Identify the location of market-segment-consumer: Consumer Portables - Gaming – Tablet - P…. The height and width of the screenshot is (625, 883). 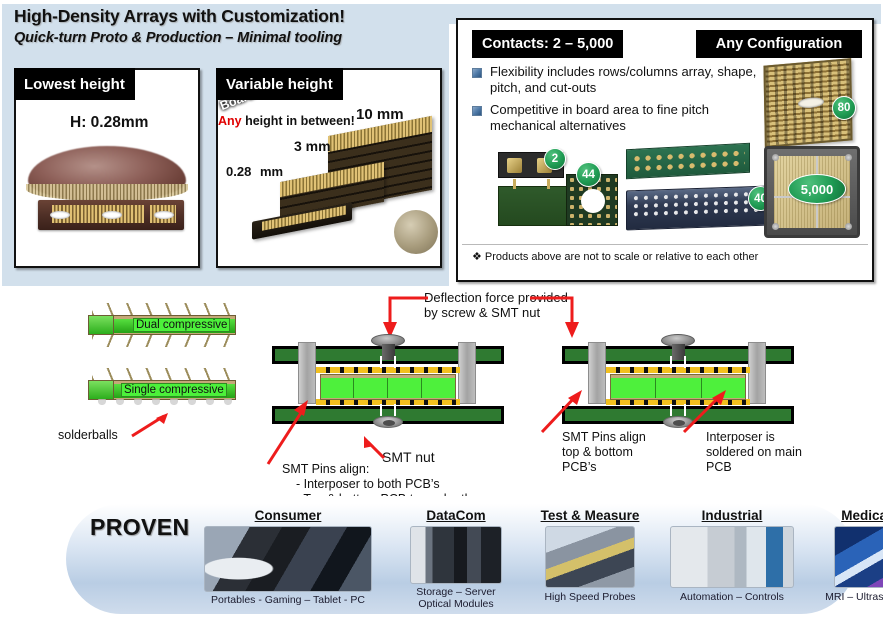
(288, 557).